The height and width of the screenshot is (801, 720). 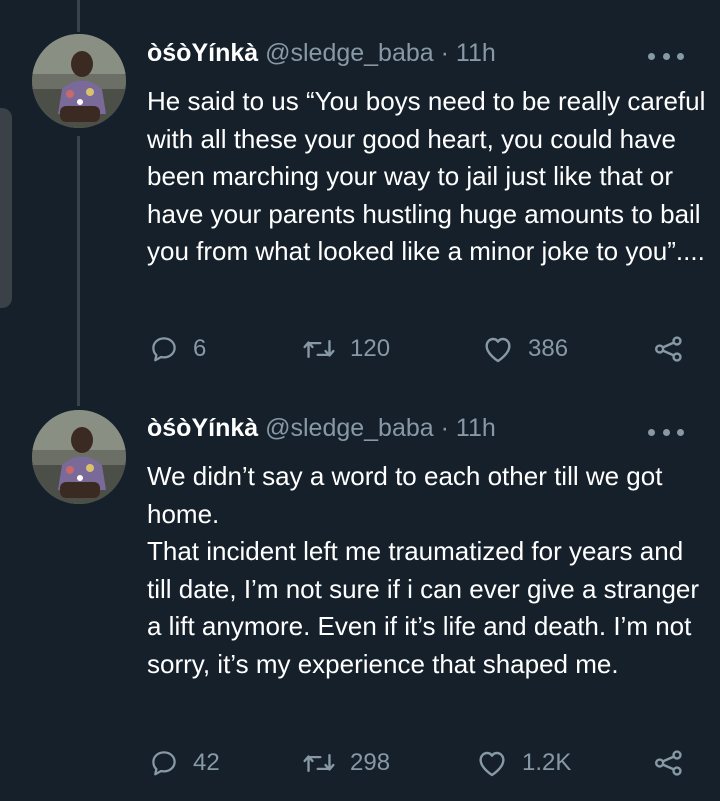 What do you see at coordinates (370, 348) in the screenshot?
I see `retweet-count: 120` at bounding box center [370, 348].